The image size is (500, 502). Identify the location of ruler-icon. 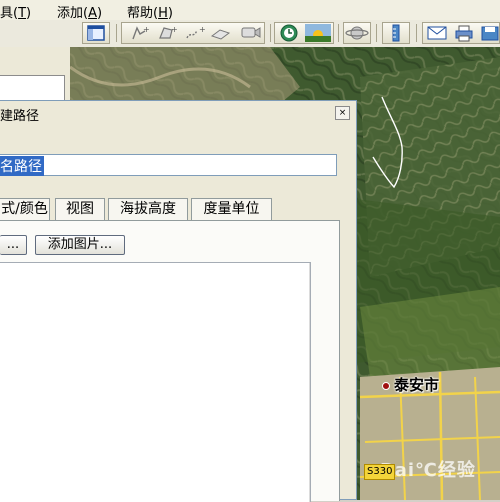
(396, 33).